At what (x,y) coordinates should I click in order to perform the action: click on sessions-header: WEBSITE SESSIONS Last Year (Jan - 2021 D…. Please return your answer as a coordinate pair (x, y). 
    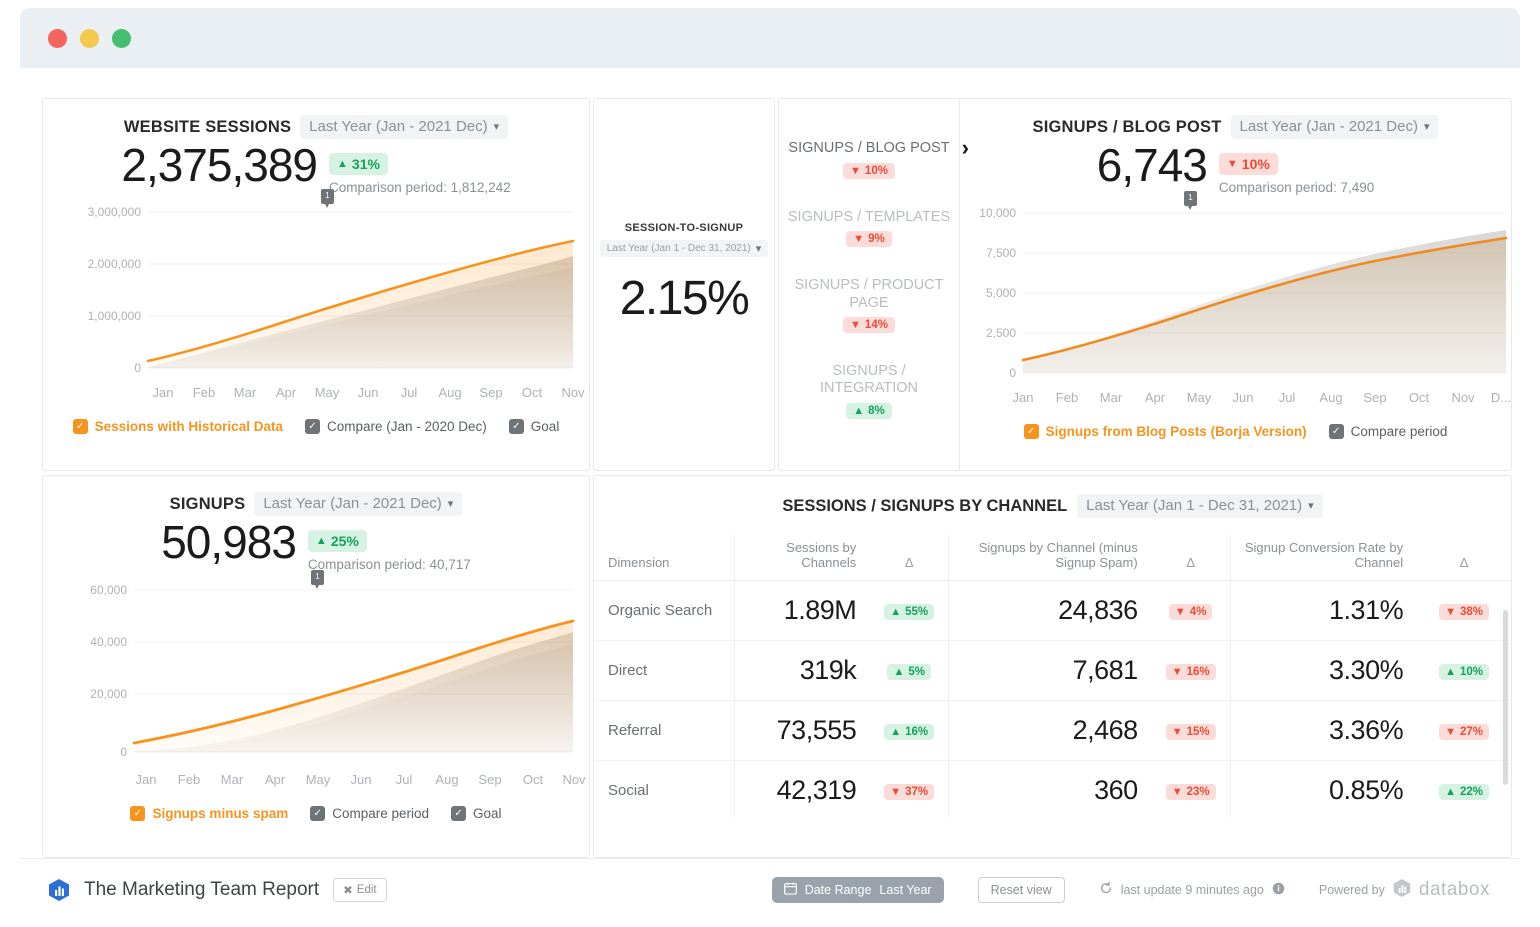
    Looking at the image, I should click on (316, 119).